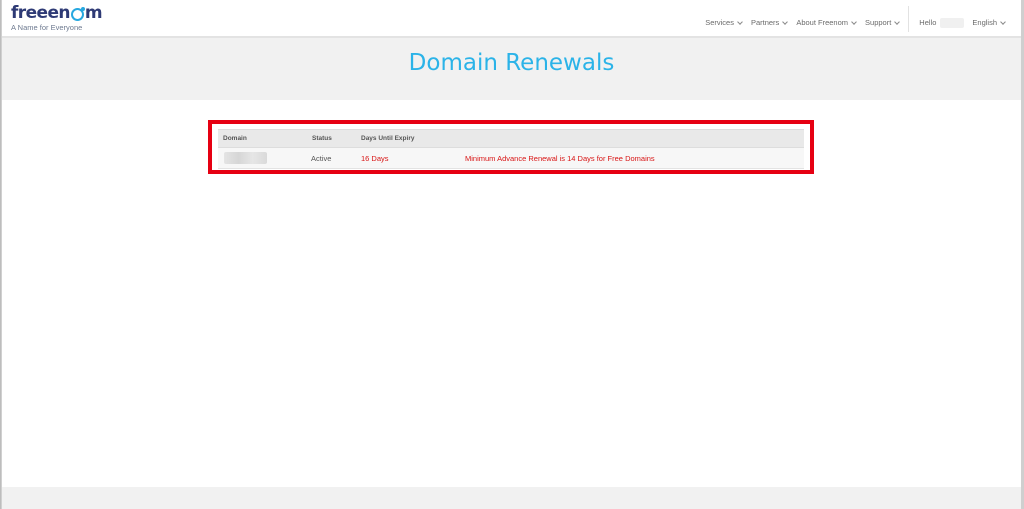 The width and height of the screenshot is (1024, 509). I want to click on freenom-logo: free e n m A Name for Everyone, so click(57, 17).